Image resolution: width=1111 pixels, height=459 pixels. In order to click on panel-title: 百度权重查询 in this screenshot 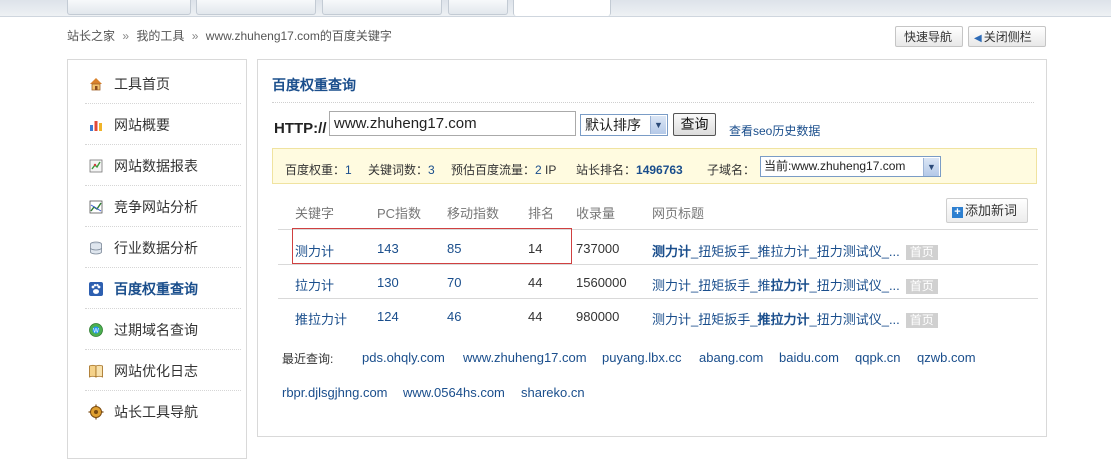, I will do `click(314, 85)`.